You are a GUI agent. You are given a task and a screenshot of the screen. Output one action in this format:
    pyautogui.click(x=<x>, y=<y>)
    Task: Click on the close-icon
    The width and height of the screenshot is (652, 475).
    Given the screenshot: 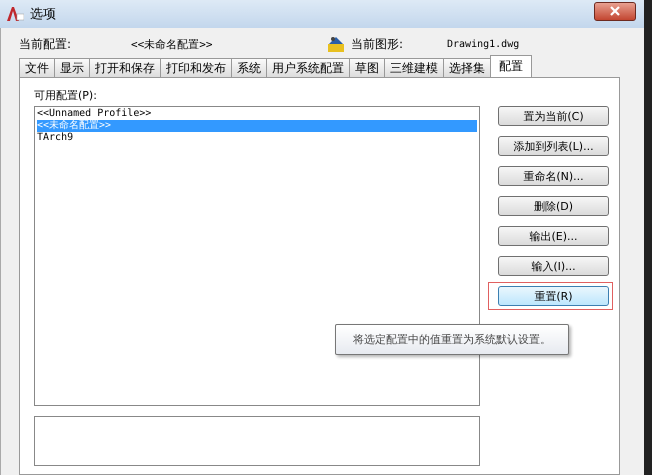 What is the action you would take?
    pyautogui.click(x=615, y=11)
    